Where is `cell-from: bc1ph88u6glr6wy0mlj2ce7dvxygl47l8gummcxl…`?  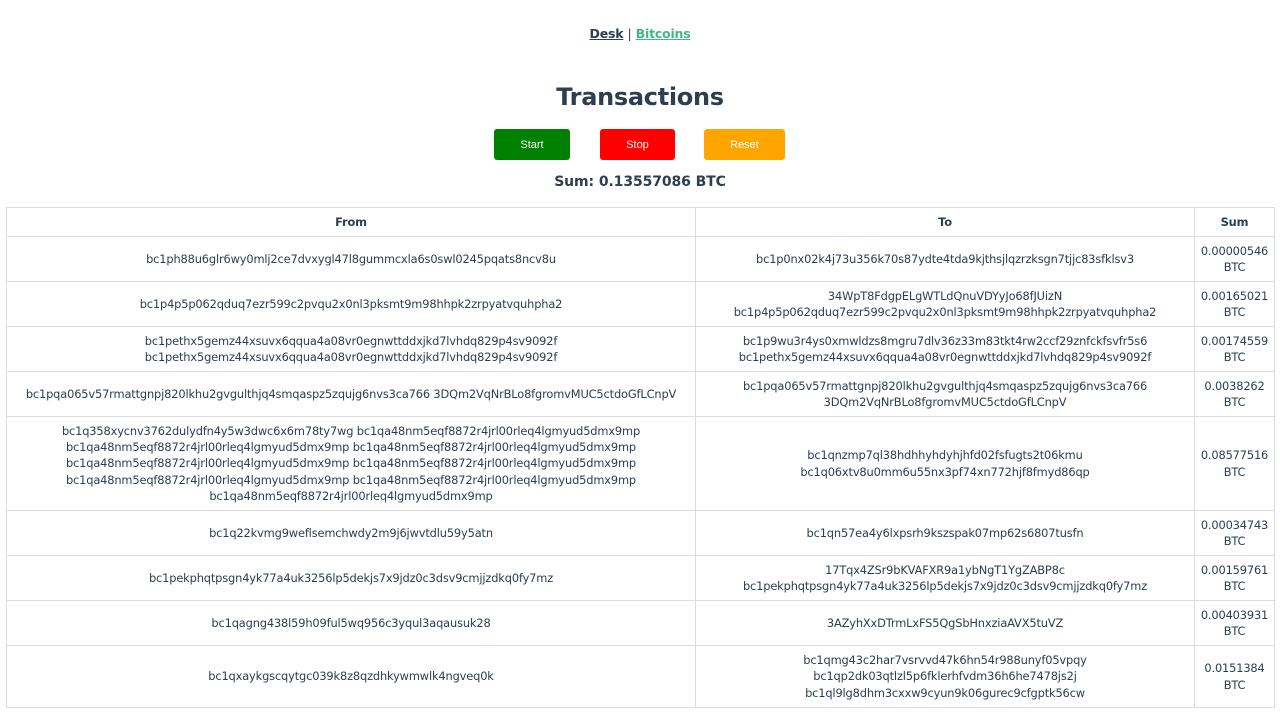 cell-from: bc1ph88u6glr6wy0mlj2ce7dvxygl47l8gummcxl… is located at coordinates (351, 259).